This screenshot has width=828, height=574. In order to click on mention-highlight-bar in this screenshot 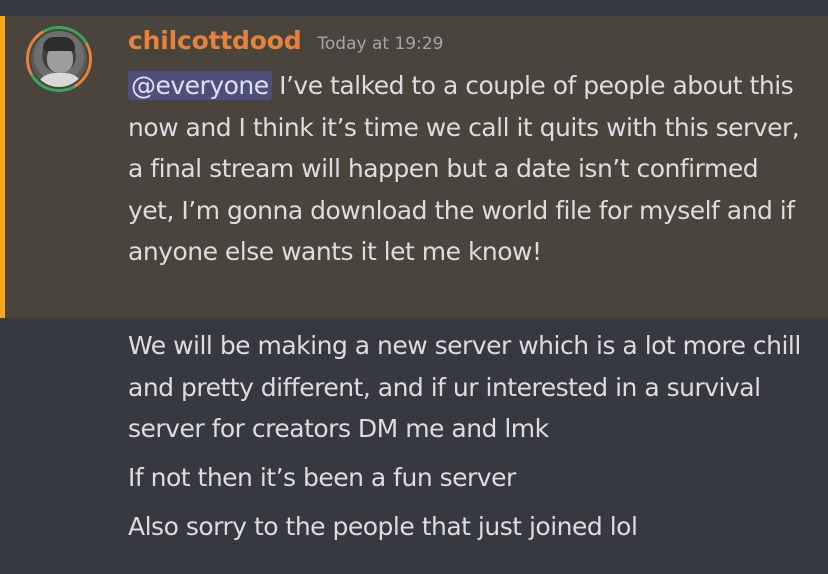, I will do `click(2, 167)`.